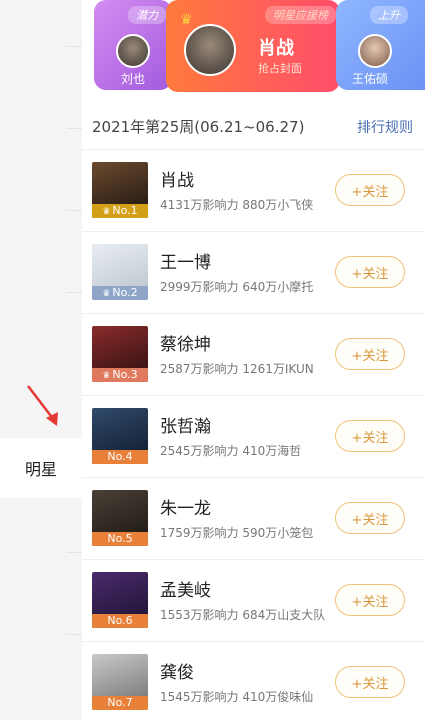 This screenshot has height=720, width=425. Describe the element at coordinates (185, 424) in the screenshot. I see `star-name: 张哲瀚` at that location.